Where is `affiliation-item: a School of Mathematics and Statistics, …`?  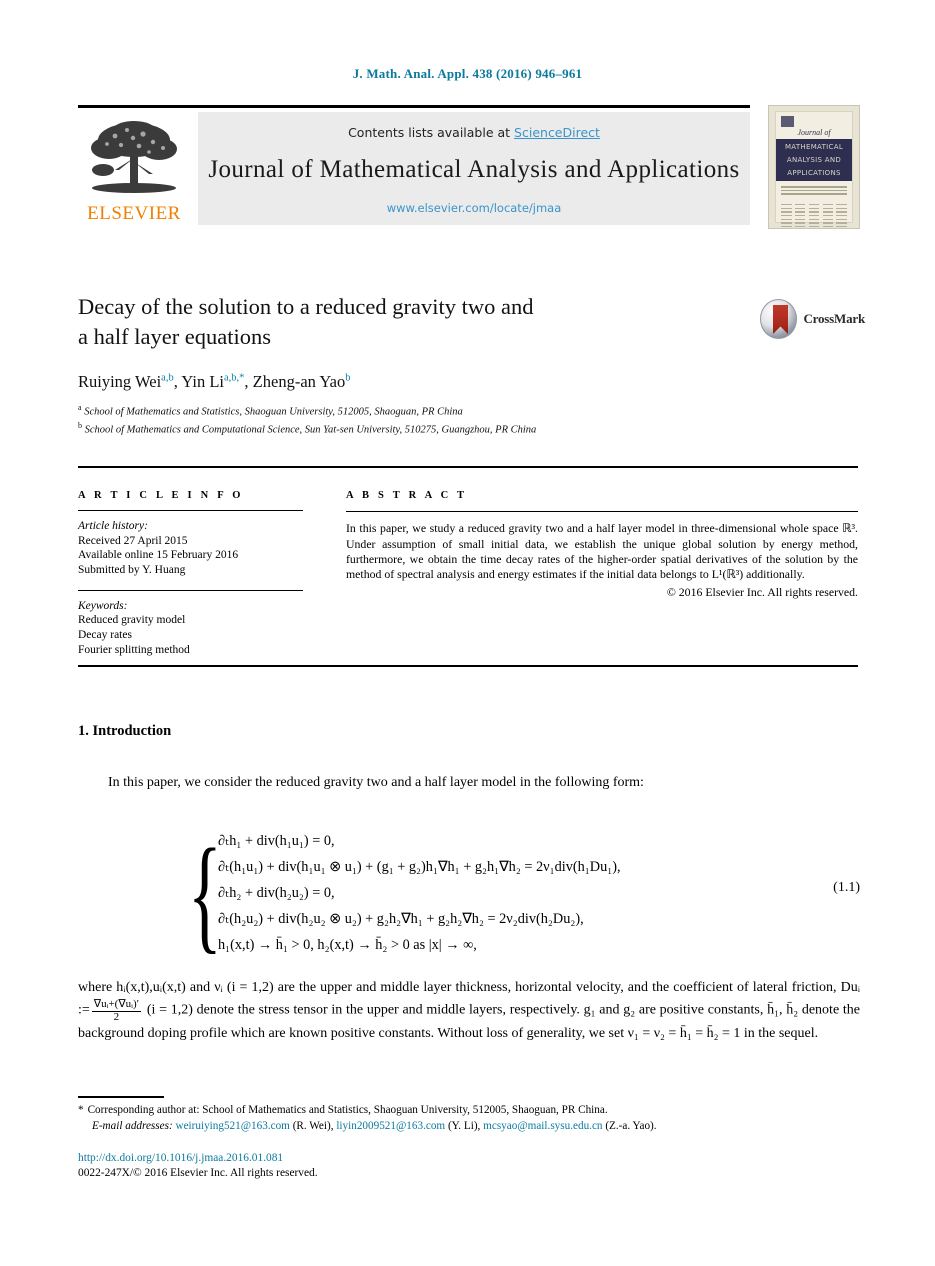 affiliation-item: a School of Mathematics and Statistics, … is located at coordinates (428, 410).